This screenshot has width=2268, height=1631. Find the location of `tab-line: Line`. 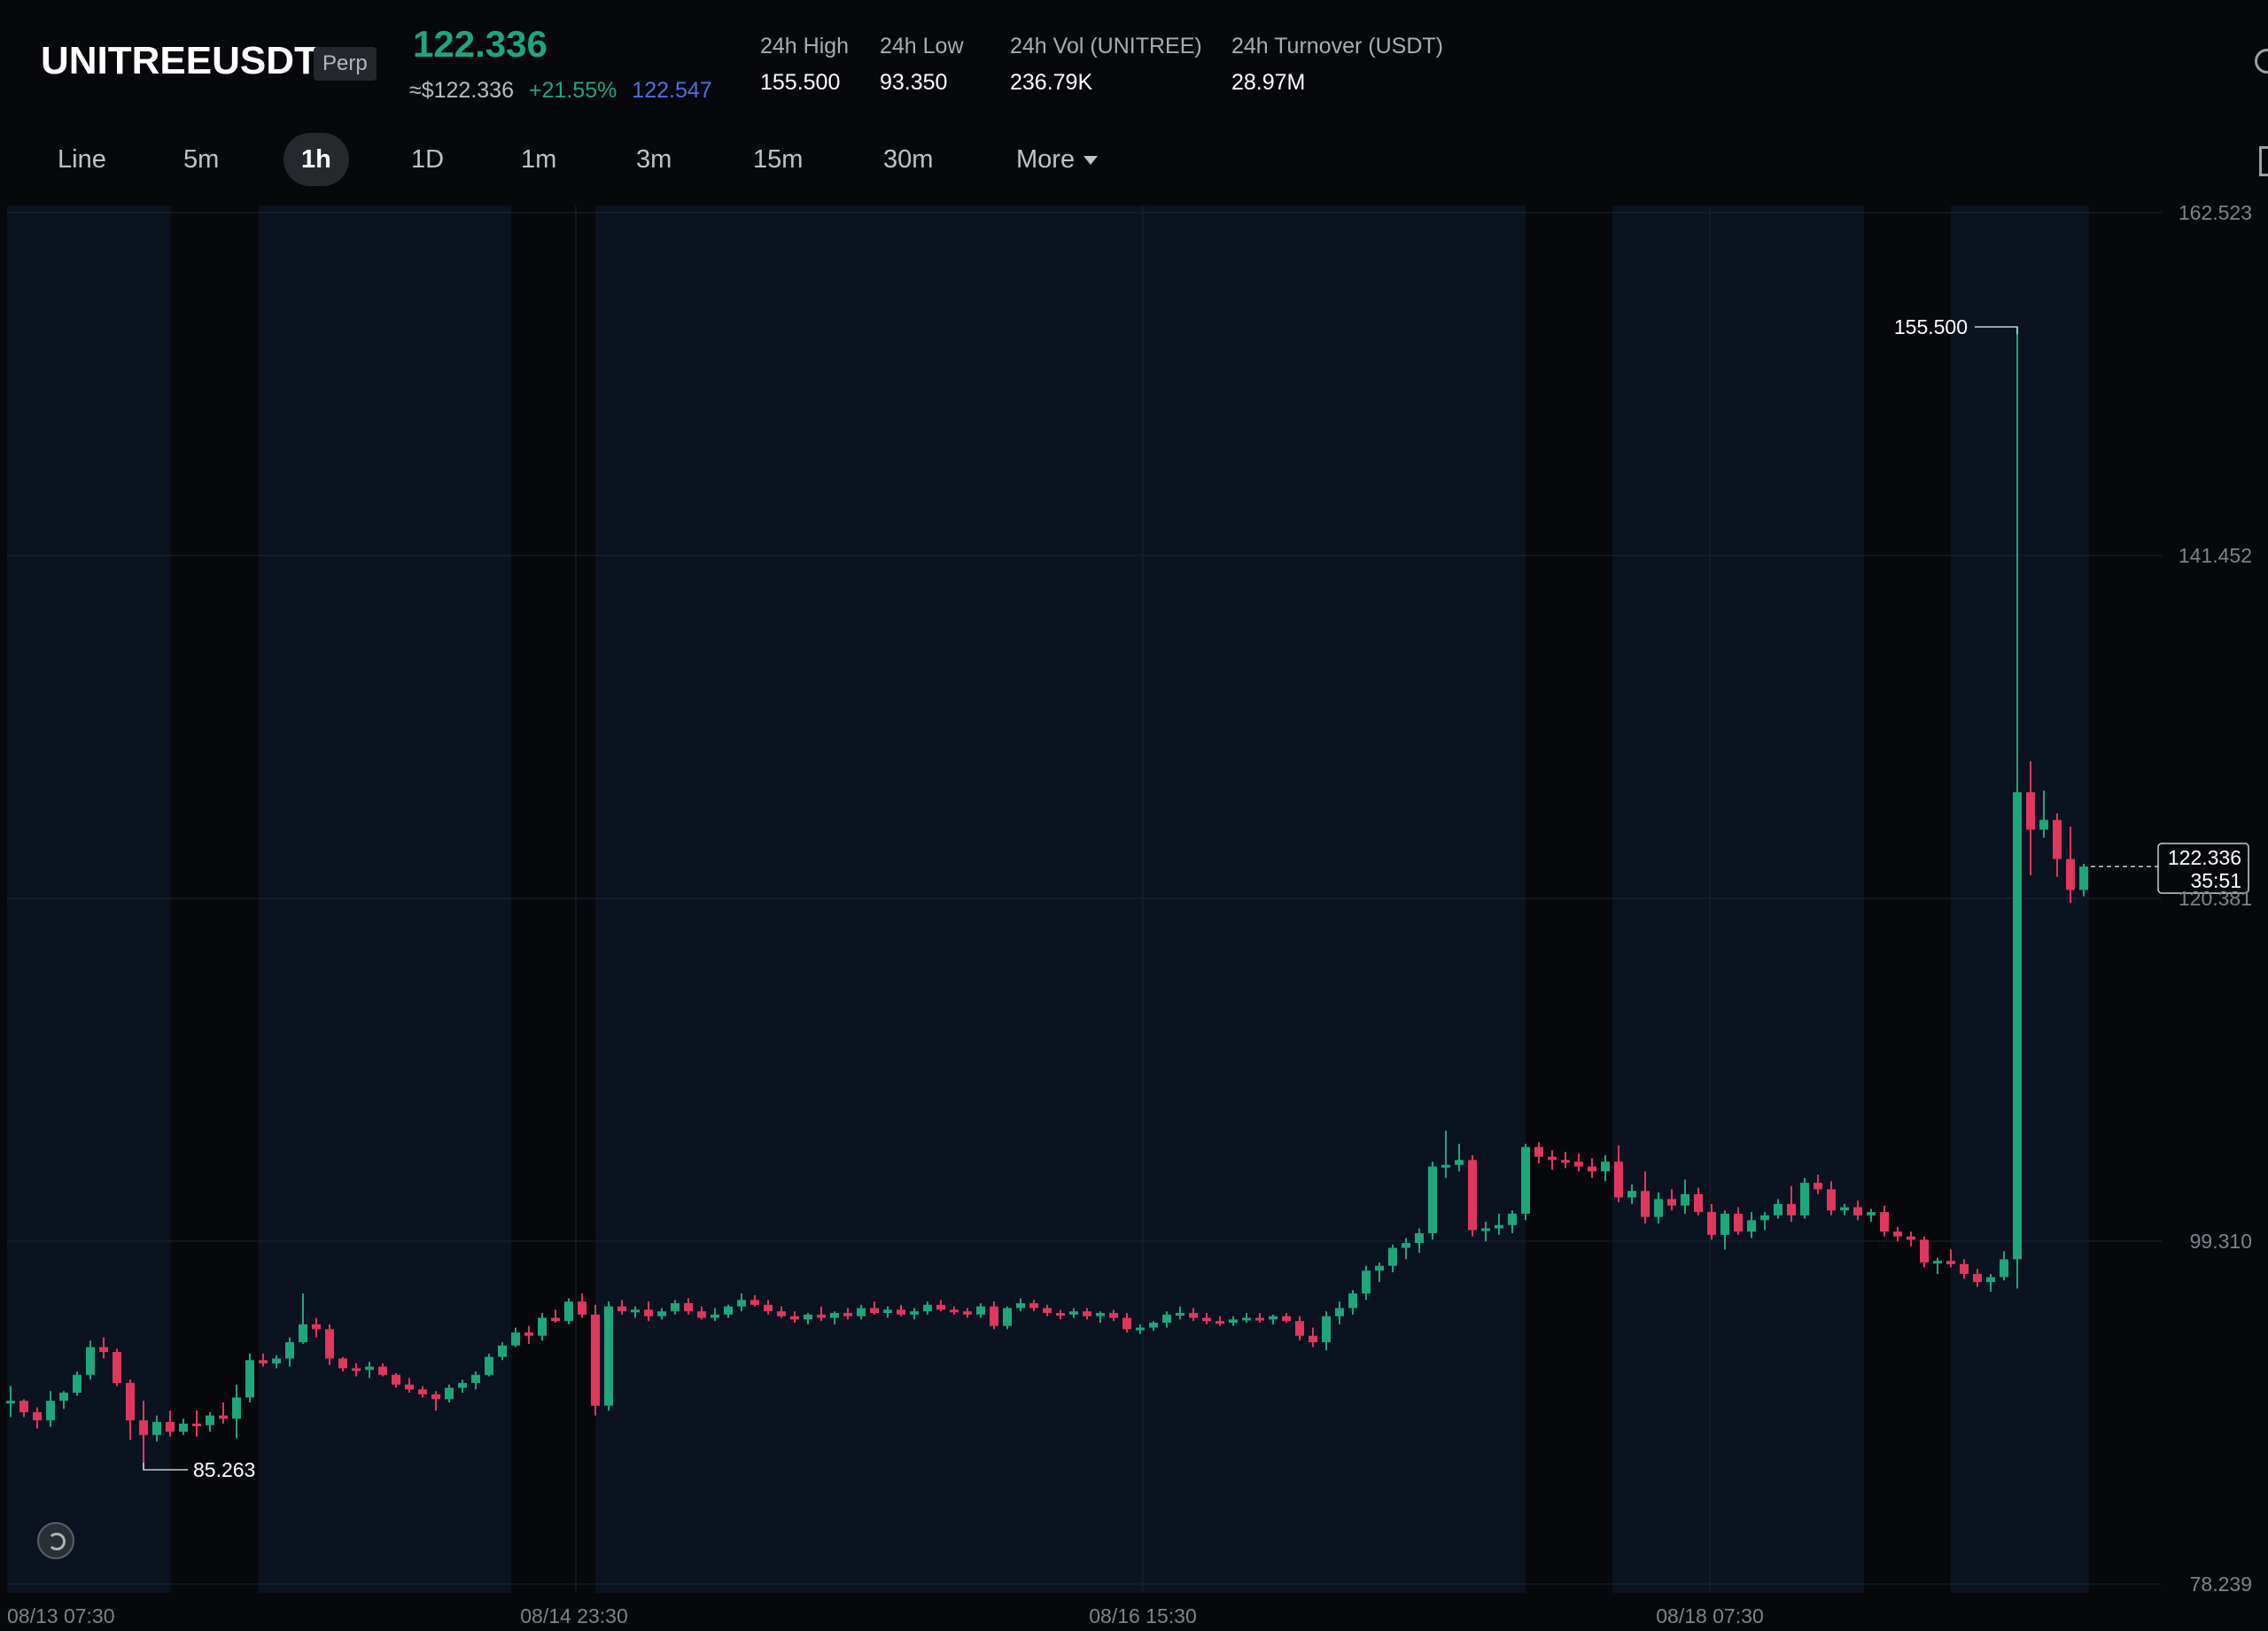

tab-line: Line is located at coordinates (82, 159).